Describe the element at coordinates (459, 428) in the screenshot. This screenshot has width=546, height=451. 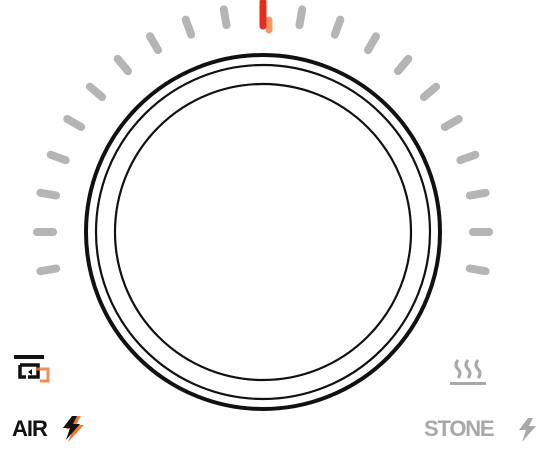
I see `stone-mode-label: STONE` at that location.